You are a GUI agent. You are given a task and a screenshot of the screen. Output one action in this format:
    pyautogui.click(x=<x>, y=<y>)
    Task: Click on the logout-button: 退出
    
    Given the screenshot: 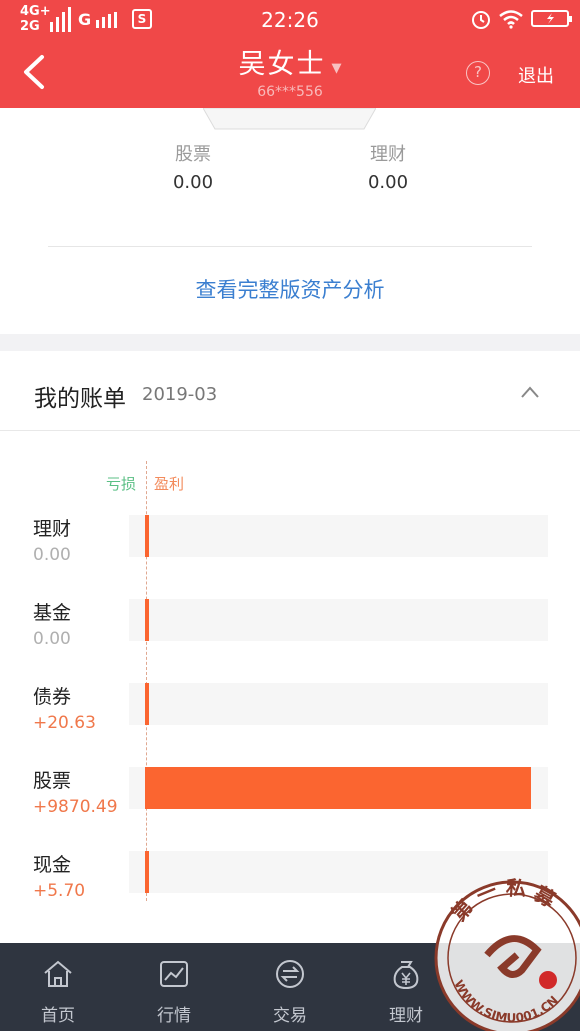 What is the action you would take?
    pyautogui.click(x=536, y=75)
    